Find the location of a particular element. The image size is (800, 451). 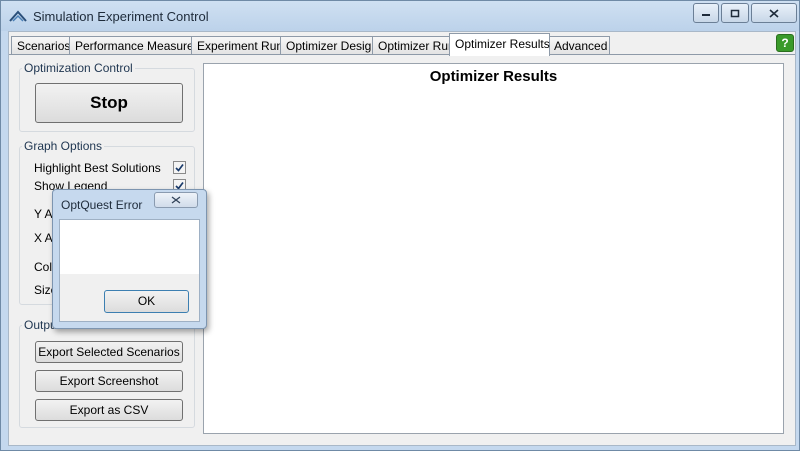

optimization-control-group: Optimization Control Stop is located at coordinates (107, 96).